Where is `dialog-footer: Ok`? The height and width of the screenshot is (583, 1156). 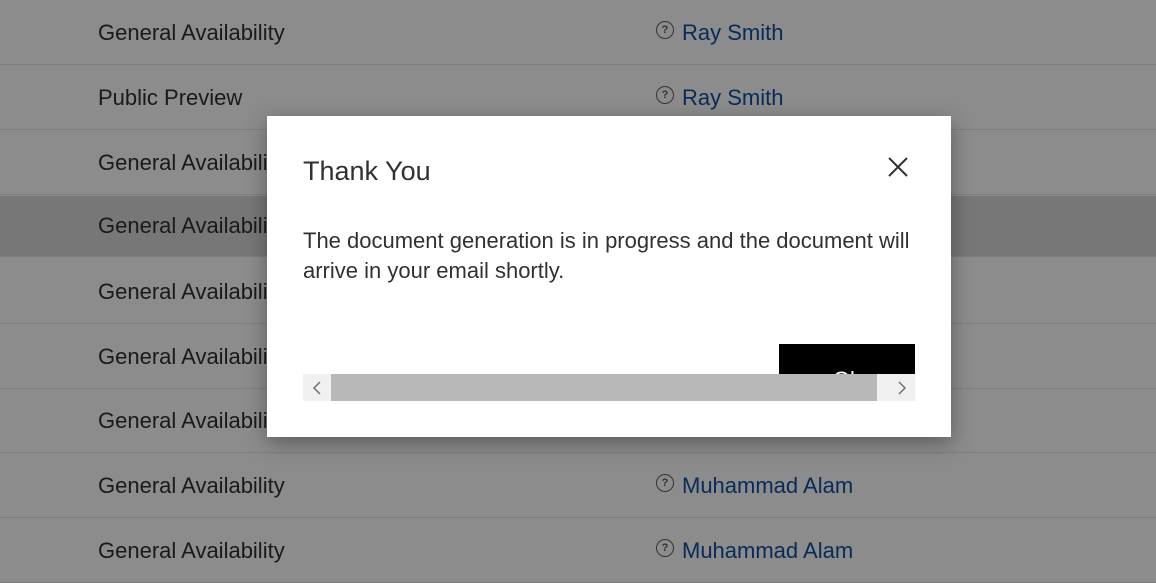 dialog-footer: Ok is located at coordinates (609, 359).